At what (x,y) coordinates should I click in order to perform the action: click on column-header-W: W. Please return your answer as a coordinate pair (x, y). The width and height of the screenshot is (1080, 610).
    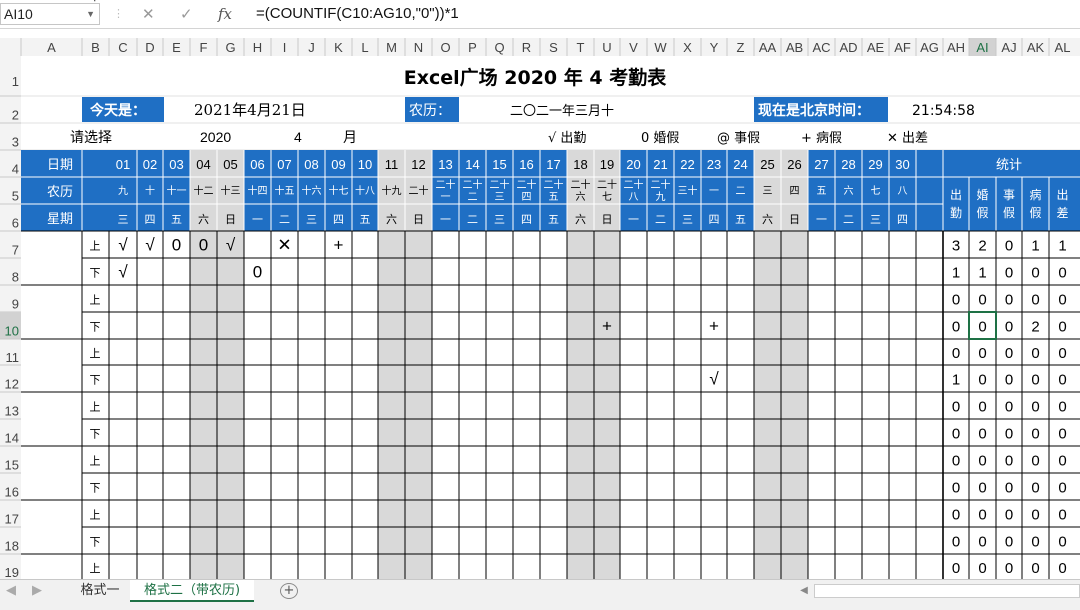
    Looking at the image, I should click on (660, 47).